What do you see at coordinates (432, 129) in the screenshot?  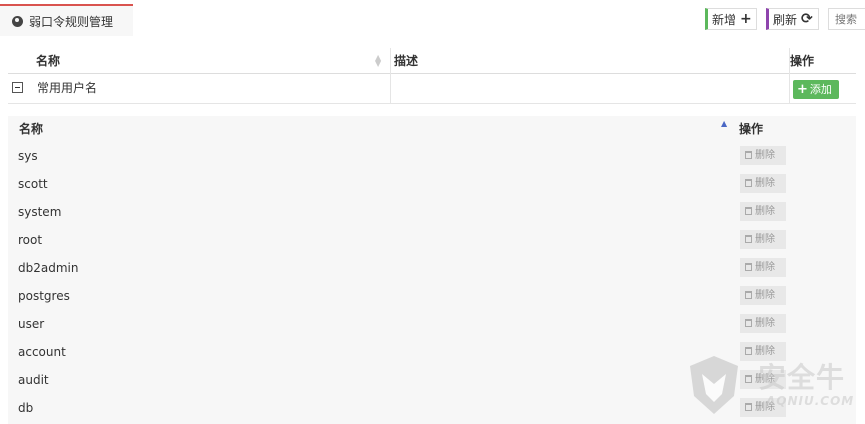 I see `subtable-header: 名称 ▲ 操作` at bounding box center [432, 129].